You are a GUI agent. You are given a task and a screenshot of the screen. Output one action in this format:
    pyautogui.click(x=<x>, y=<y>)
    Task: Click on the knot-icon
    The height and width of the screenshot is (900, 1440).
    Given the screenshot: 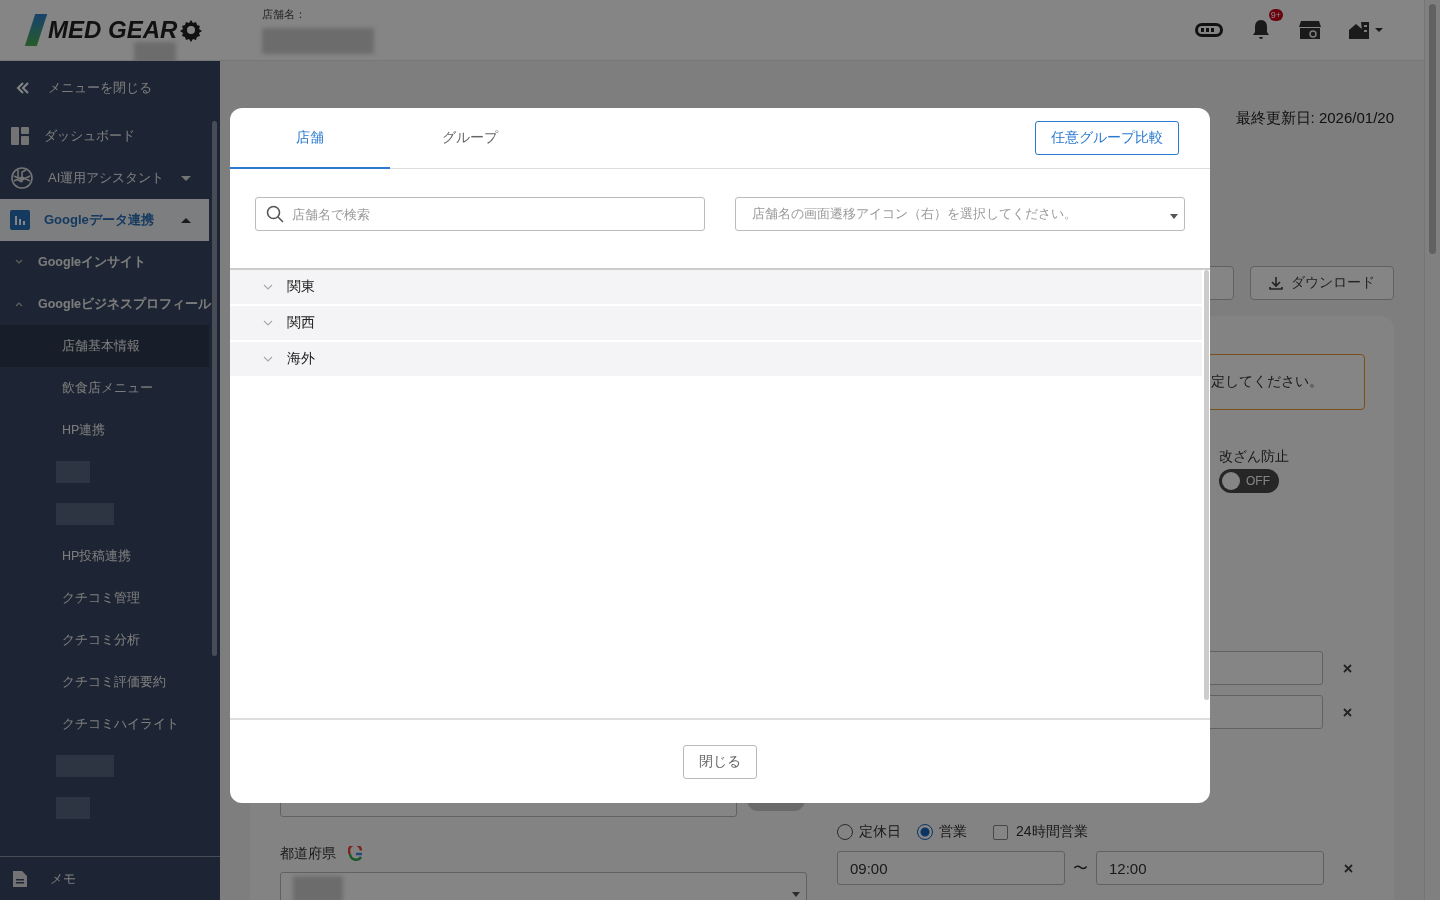 What is the action you would take?
    pyautogui.click(x=22, y=178)
    